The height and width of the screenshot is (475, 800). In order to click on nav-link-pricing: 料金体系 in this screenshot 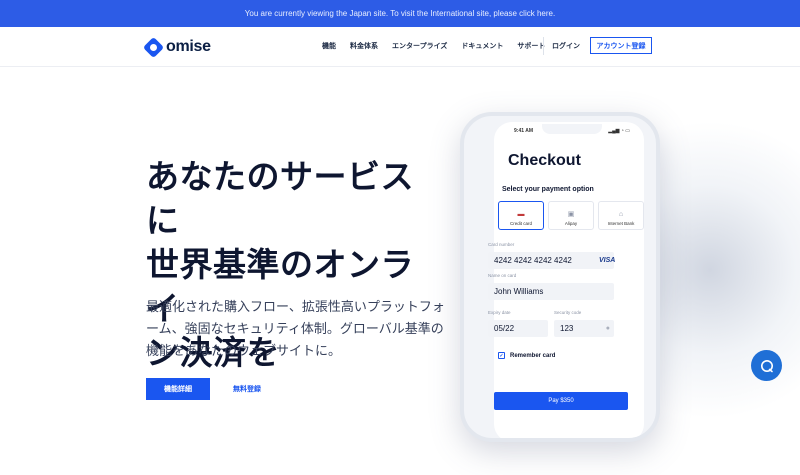, I will do `click(364, 46)`.